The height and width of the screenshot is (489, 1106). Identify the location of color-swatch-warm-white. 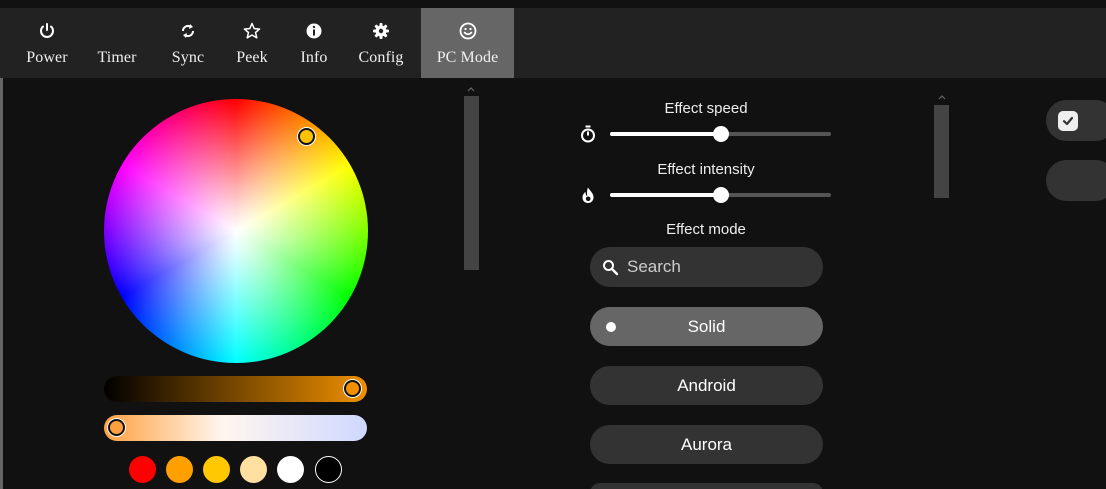
(253, 469).